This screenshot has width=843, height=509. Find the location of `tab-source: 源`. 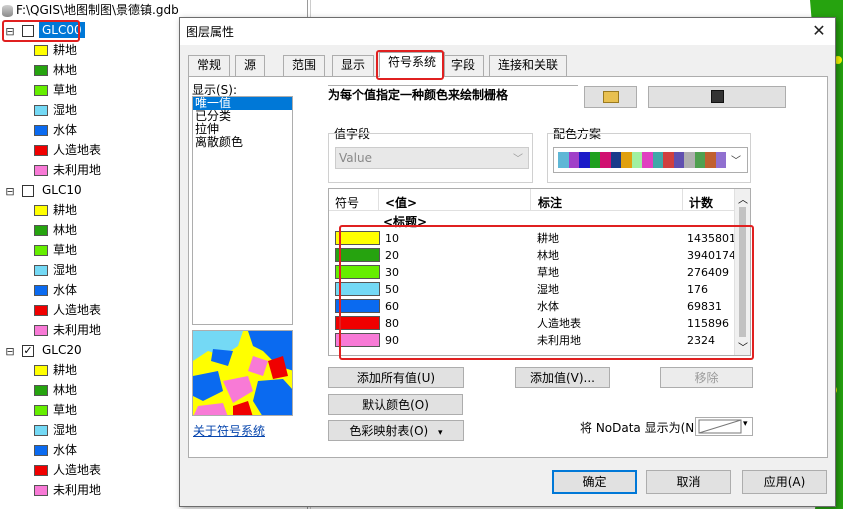

tab-source: 源 is located at coordinates (250, 65).